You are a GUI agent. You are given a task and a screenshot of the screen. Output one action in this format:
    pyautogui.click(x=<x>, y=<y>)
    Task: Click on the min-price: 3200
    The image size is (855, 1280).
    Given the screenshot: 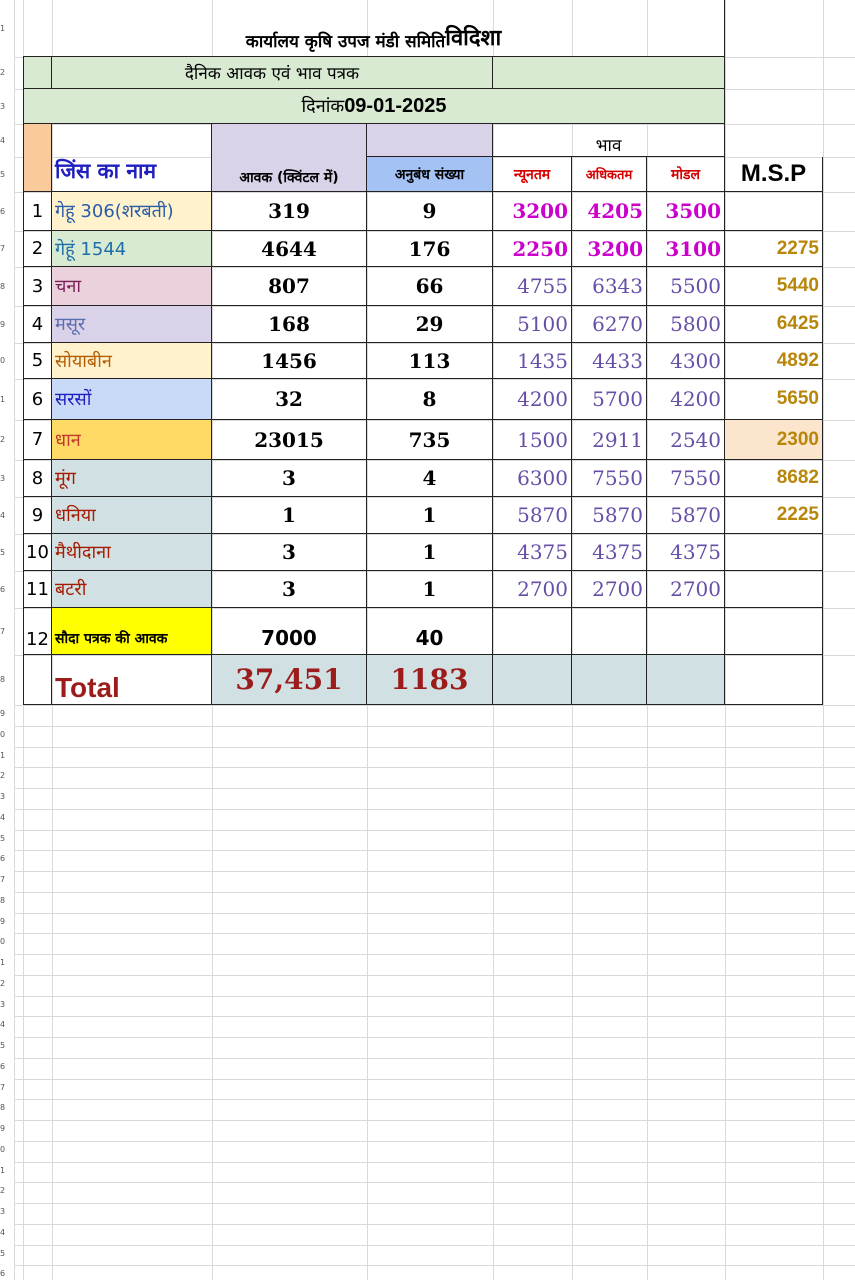 What is the action you would take?
    pyautogui.click(x=532, y=211)
    